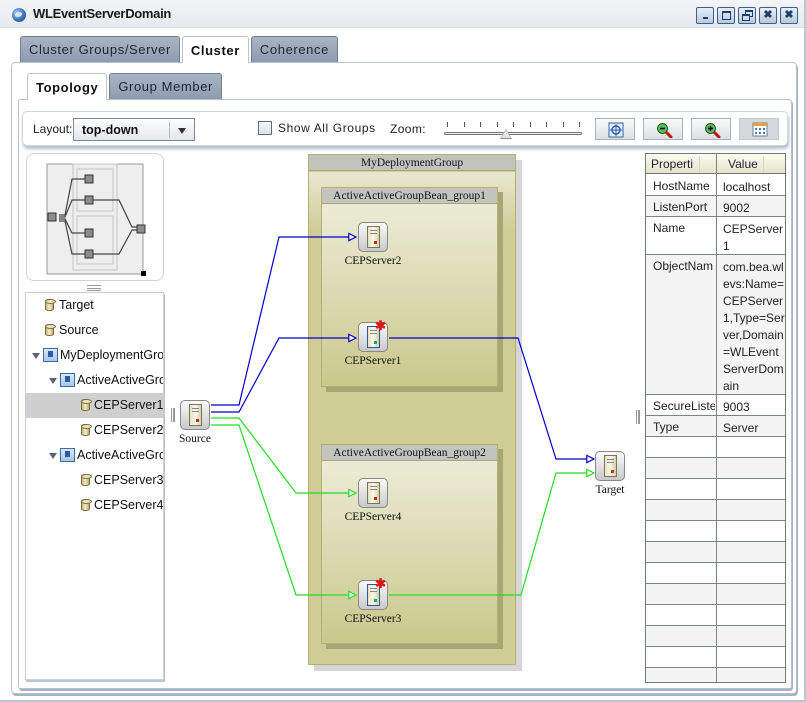  What do you see at coordinates (716, 418) in the screenshot?
I see `column-divider` at bounding box center [716, 418].